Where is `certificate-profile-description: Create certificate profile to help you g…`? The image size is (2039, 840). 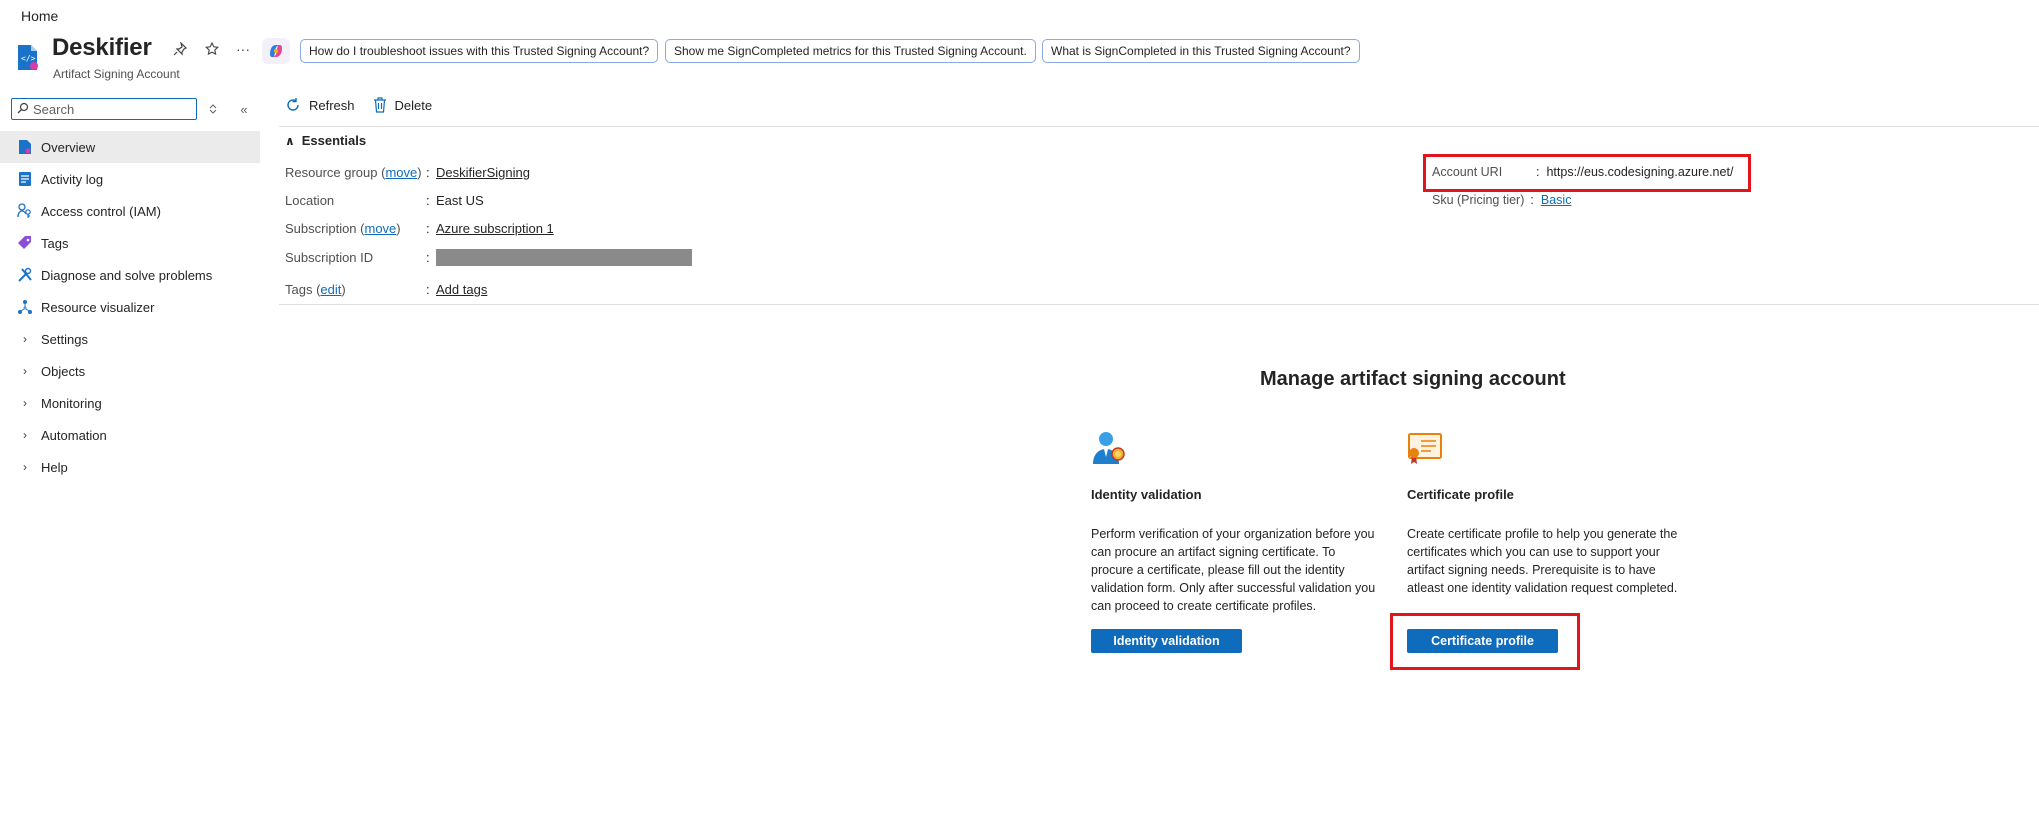
certificate-profile-description: Create certificate profile to help you g… is located at coordinates (1542, 561).